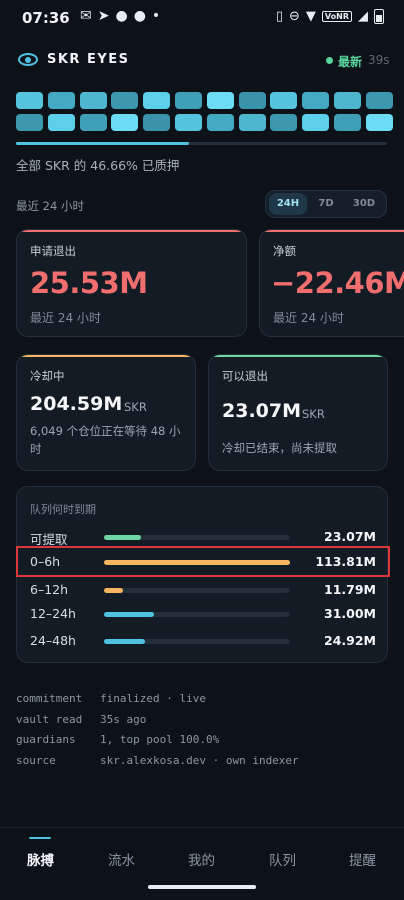 The image size is (404, 900). I want to click on meta-key: vault read, so click(49, 719).